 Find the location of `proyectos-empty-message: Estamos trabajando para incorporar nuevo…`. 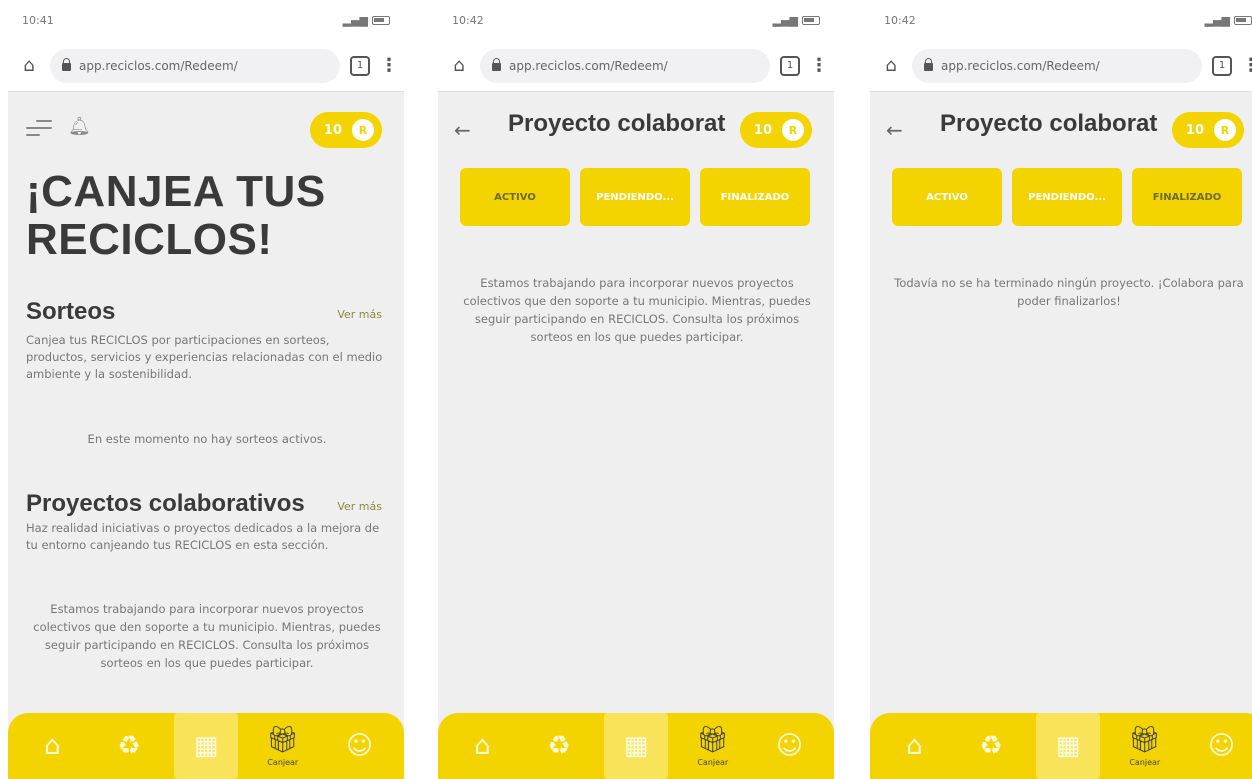

proyectos-empty-message: Estamos trabajando para incorporar nuevo… is located at coordinates (207, 636).